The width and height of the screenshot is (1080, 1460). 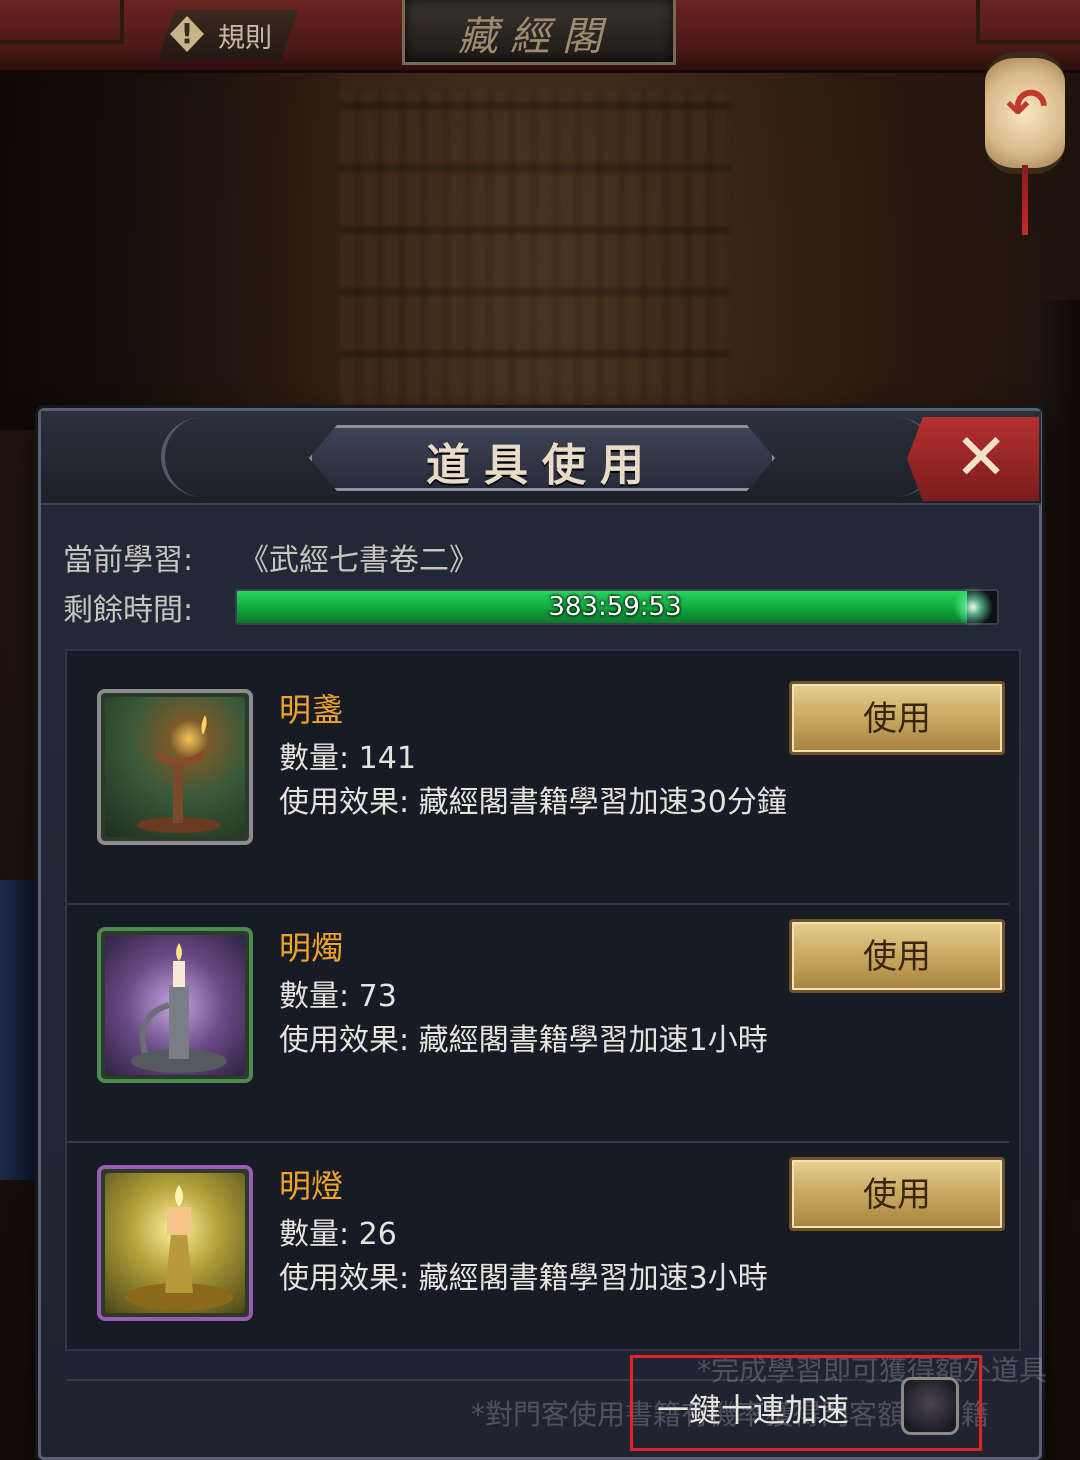 I want to click on candle-holder-icon, so click(x=175, y=1005).